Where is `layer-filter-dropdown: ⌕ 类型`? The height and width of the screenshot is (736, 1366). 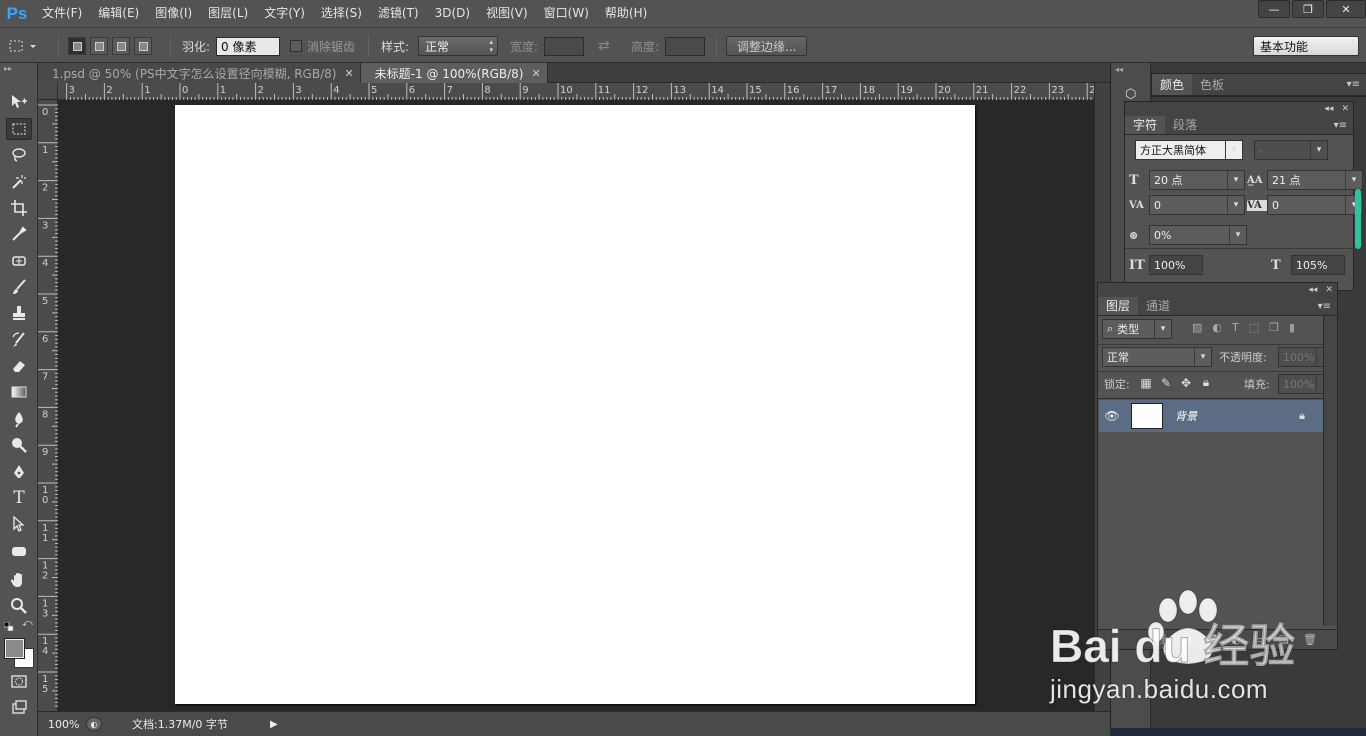 layer-filter-dropdown: ⌕ 类型 is located at coordinates (1137, 329).